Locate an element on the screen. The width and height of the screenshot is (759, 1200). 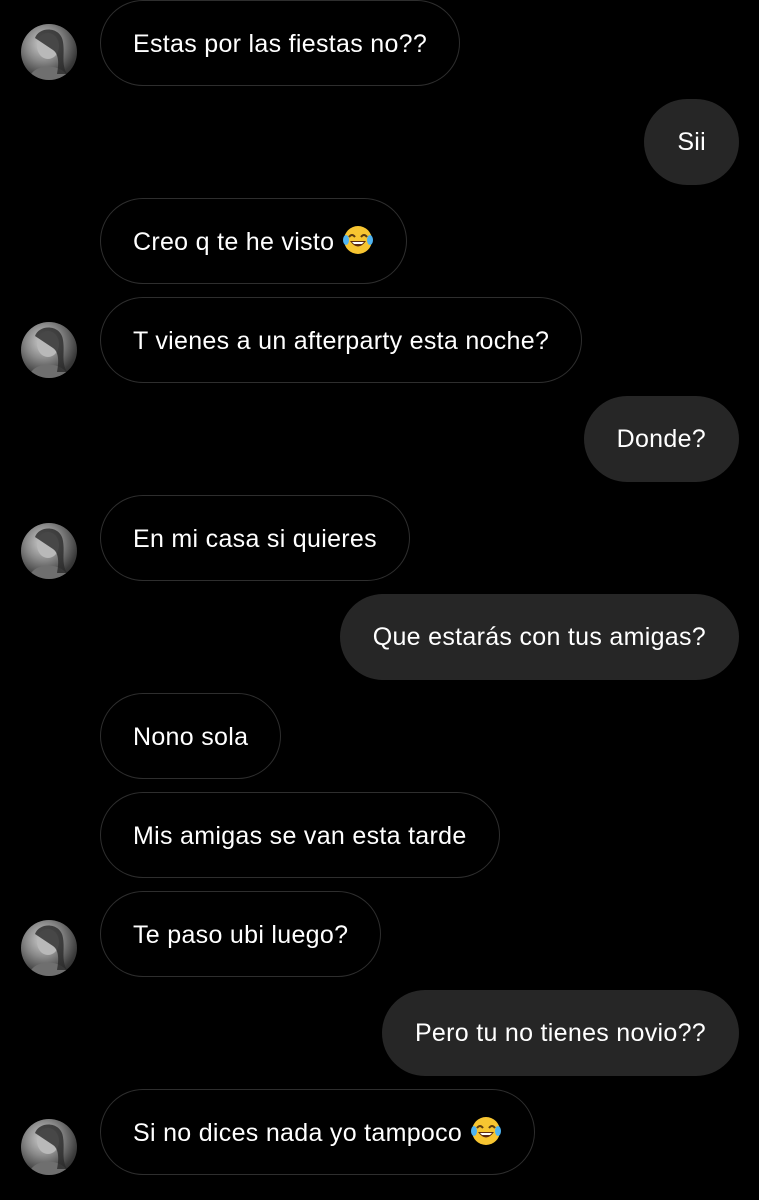
message-bubble-incoming: En mi casa si quieres is located at coordinates (255, 538).